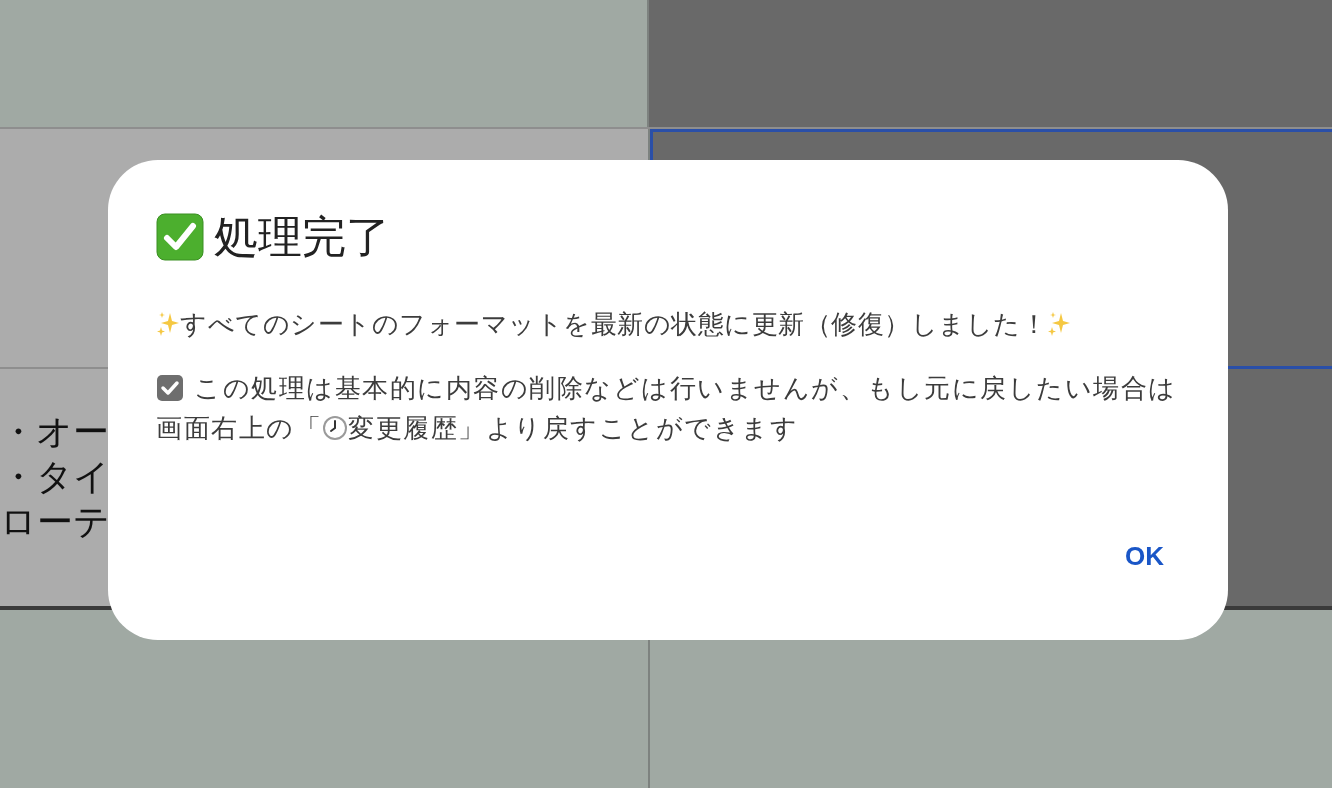 This screenshot has width=1332, height=788. Describe the element at coordinates (302, 237) in the screenshot. I see `dialog-title: 処理完了` at that location.